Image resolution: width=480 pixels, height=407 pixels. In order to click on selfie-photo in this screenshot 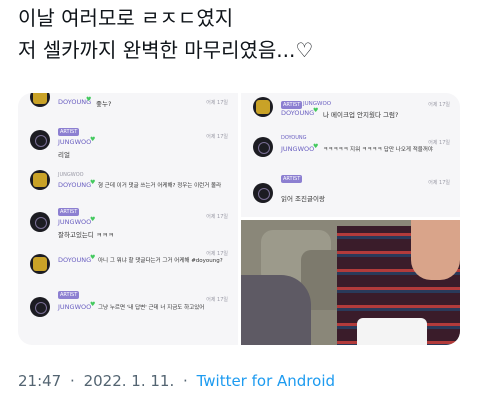, I will do `click(350, 282)`.